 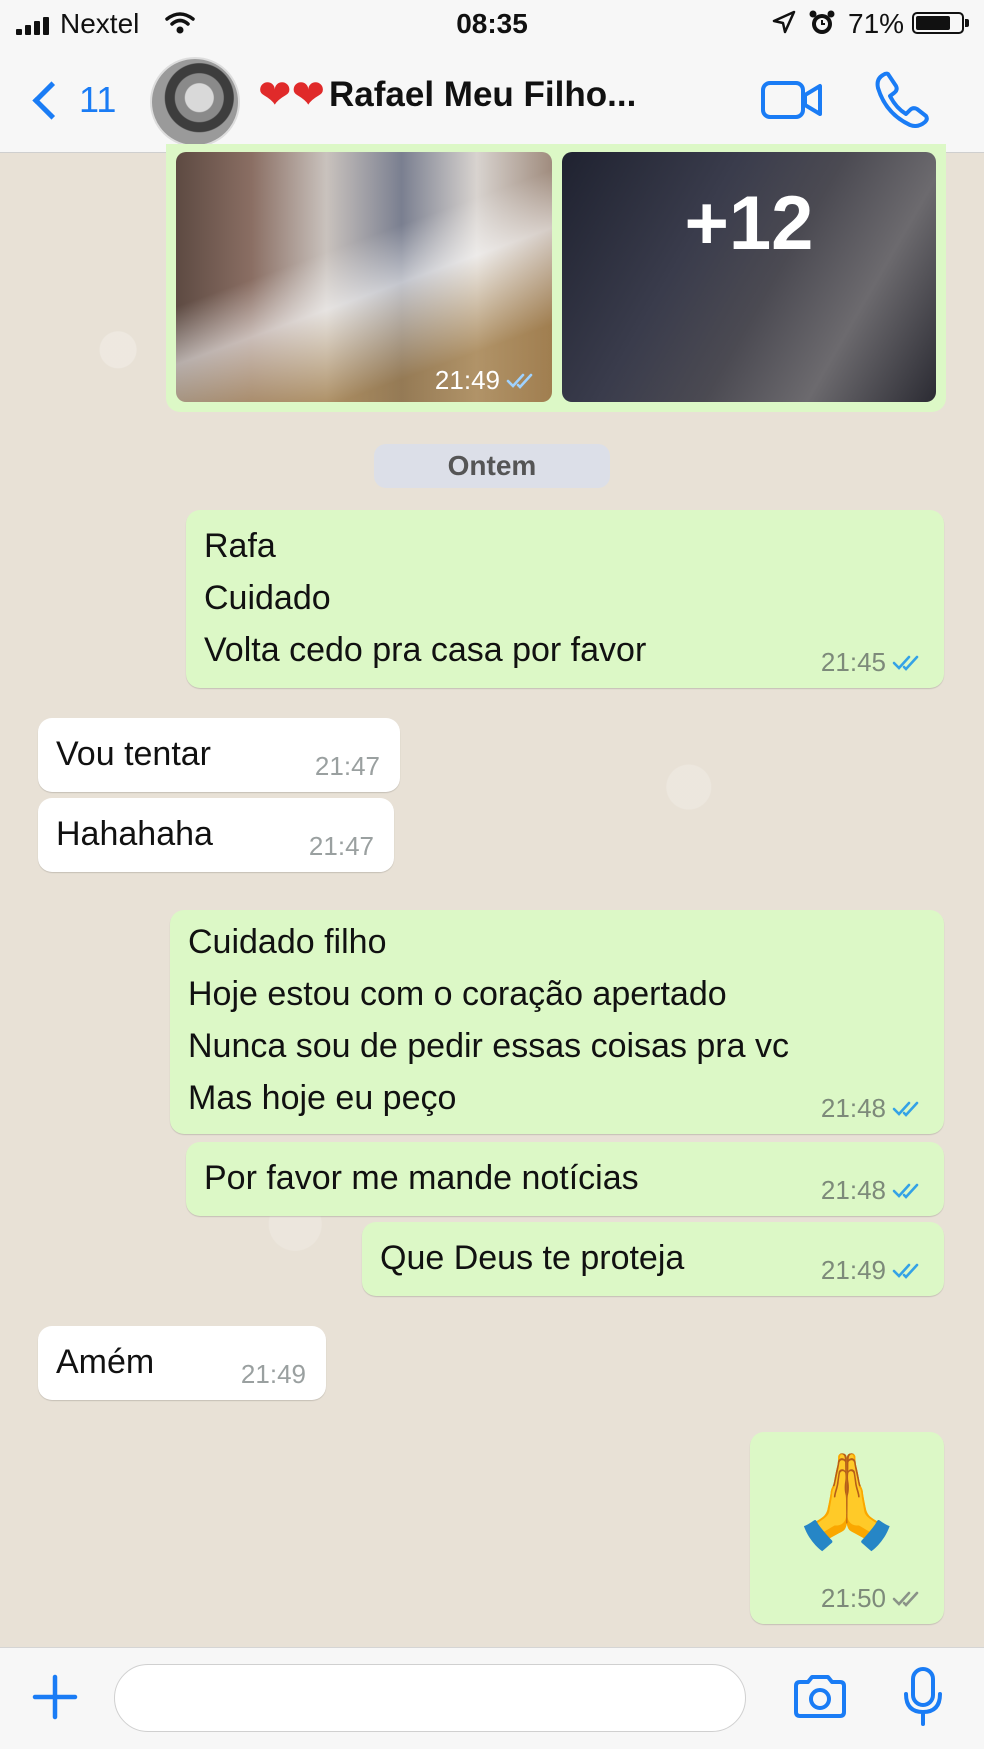 What do you see at coordinates (822, 26) in the screenshot?
I see `alarm-icon` at bounding box center [822, 26].